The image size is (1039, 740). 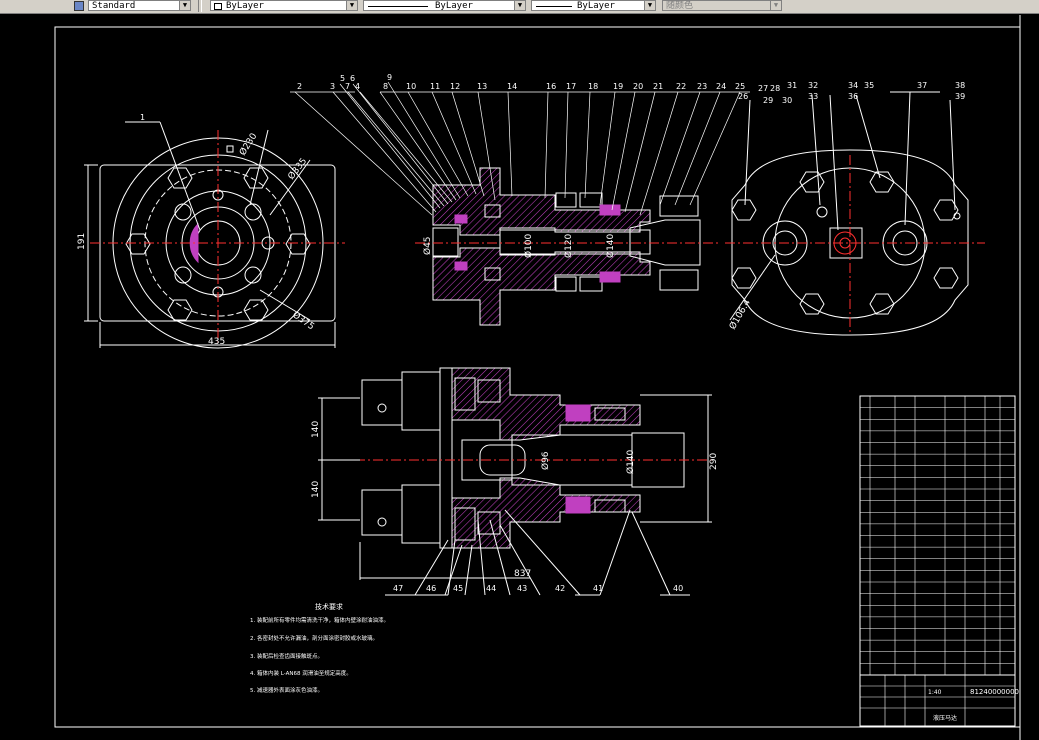 What do you see at coordinates (869, 85) in the screenshot?
I see `leader-label: 35` at bounding box center [869, 85].